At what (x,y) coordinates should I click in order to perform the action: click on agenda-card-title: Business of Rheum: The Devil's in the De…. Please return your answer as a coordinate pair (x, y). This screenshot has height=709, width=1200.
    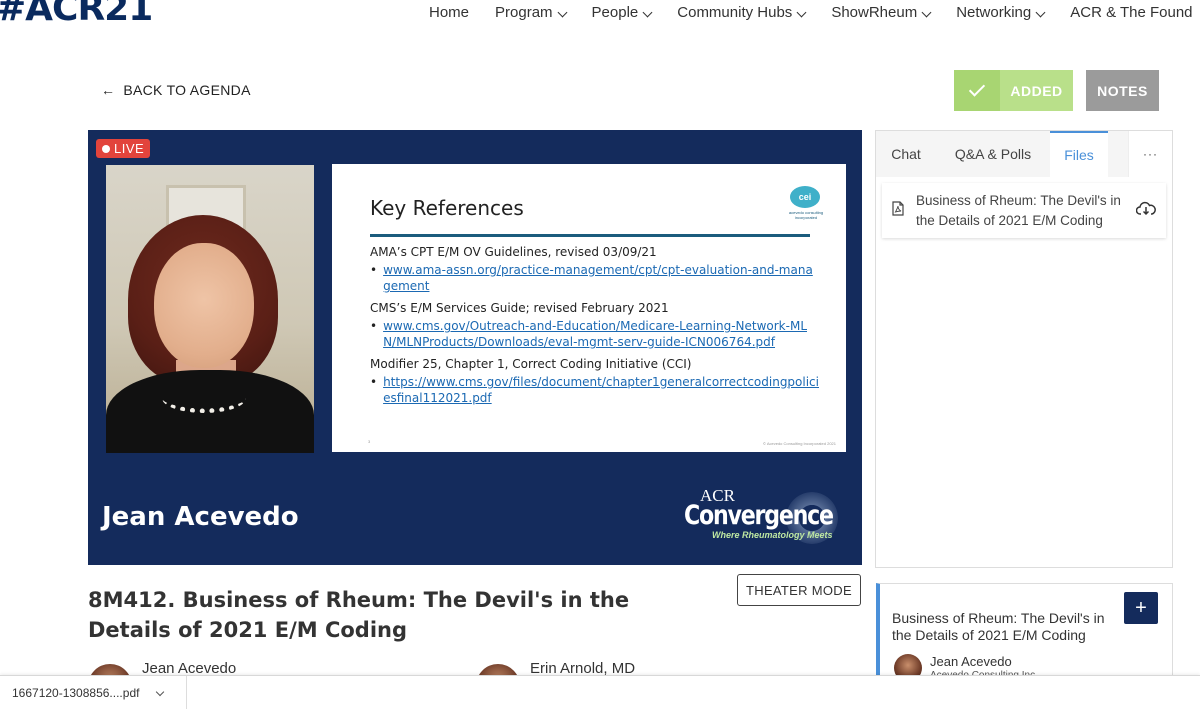
    Looking at the image, I should click on (998, 626).